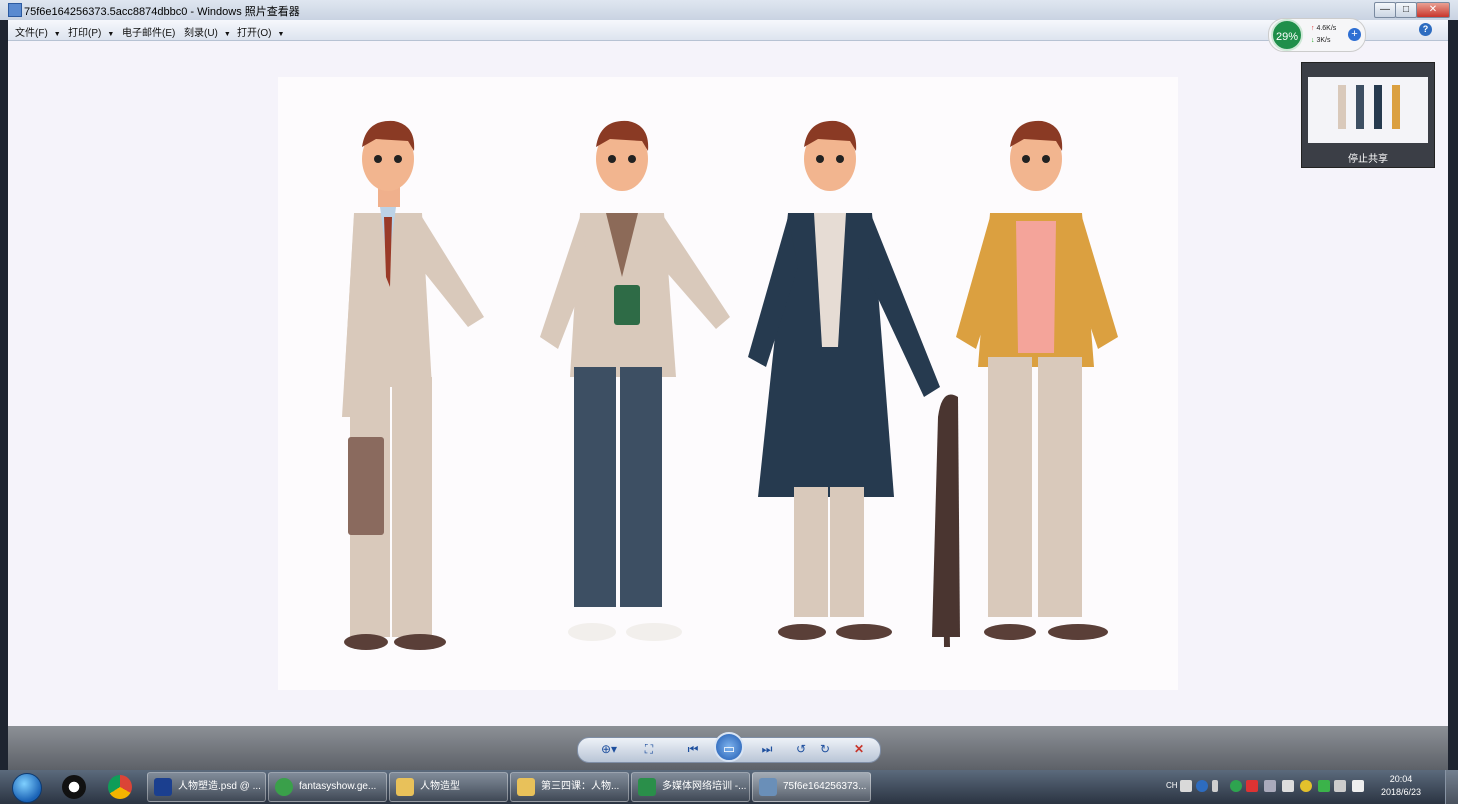 Image resolution: width=1458 pixels, height=804 pixels. What do you see at coordinates (728, 30) in the screenshot?
I see `menu-bar: 文件(F) ▼ 打印(P) ▼ 电子邮件(E) 刻录(U) ▼ 打开(O) ▼ ?` at bounding box center [728, 30].